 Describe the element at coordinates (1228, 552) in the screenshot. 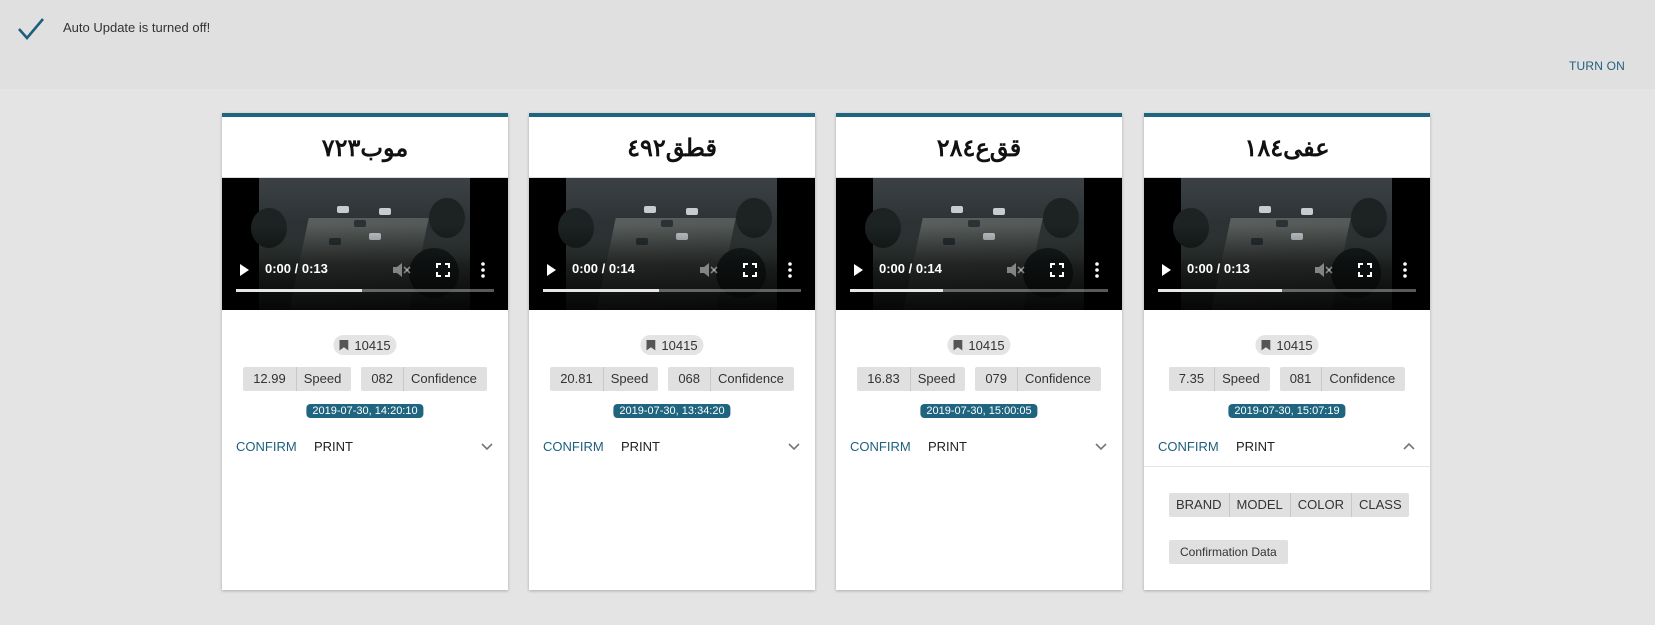

I see `confirmation-data-button: Confirmation Data` at that location.